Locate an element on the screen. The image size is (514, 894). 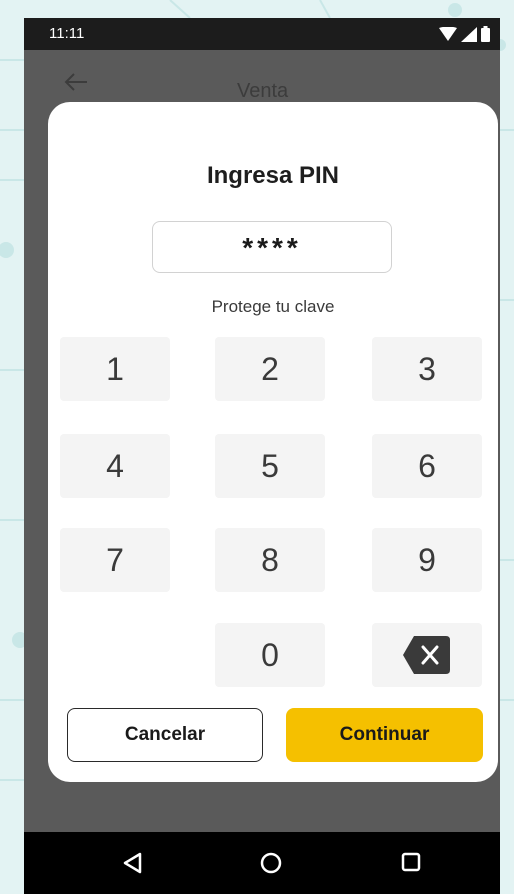
status-bar: 11:11 is located at coordinates (262, 34).